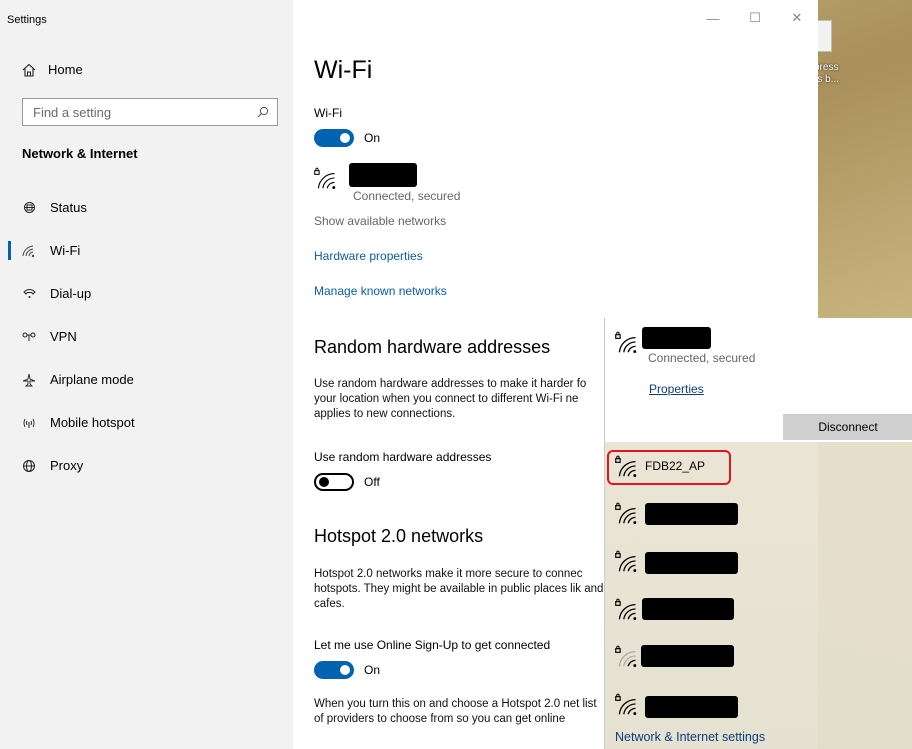  I want to click on proxy-icon, so click(29, 466).